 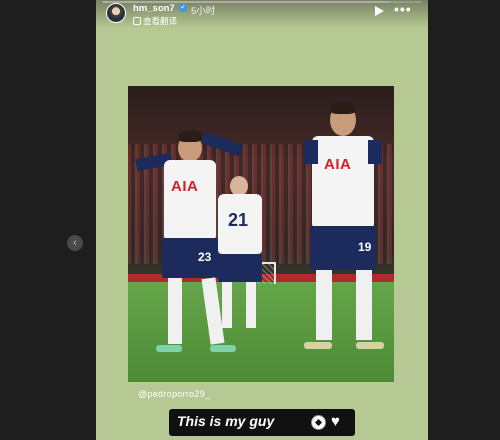 What do you see at coordinates (464, 220) in the screenshot?
I see `right-backdrop` at bounding box center [464, 220].